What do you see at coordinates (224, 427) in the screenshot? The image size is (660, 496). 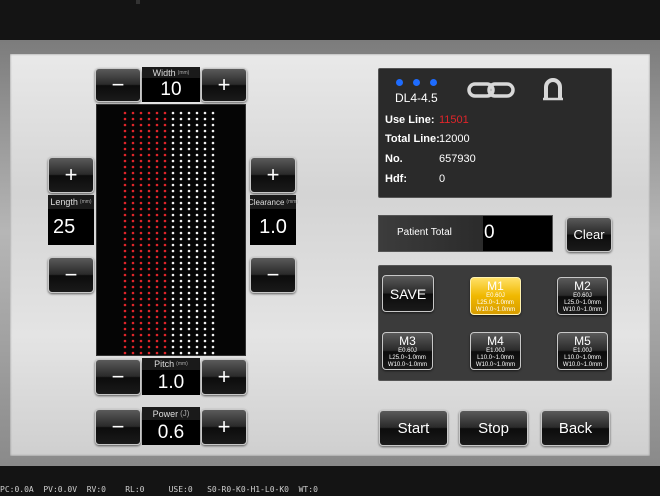 I see `power-increase-button: +` at bounding box center [224, 427].